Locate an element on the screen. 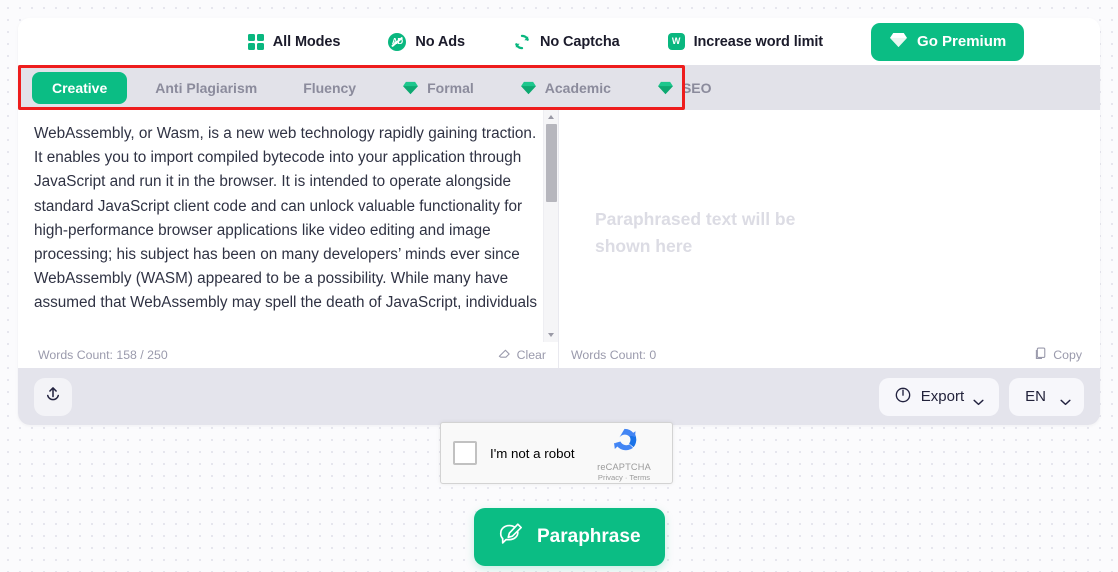  clear-button: Clear is located at coordinates (522, 355).